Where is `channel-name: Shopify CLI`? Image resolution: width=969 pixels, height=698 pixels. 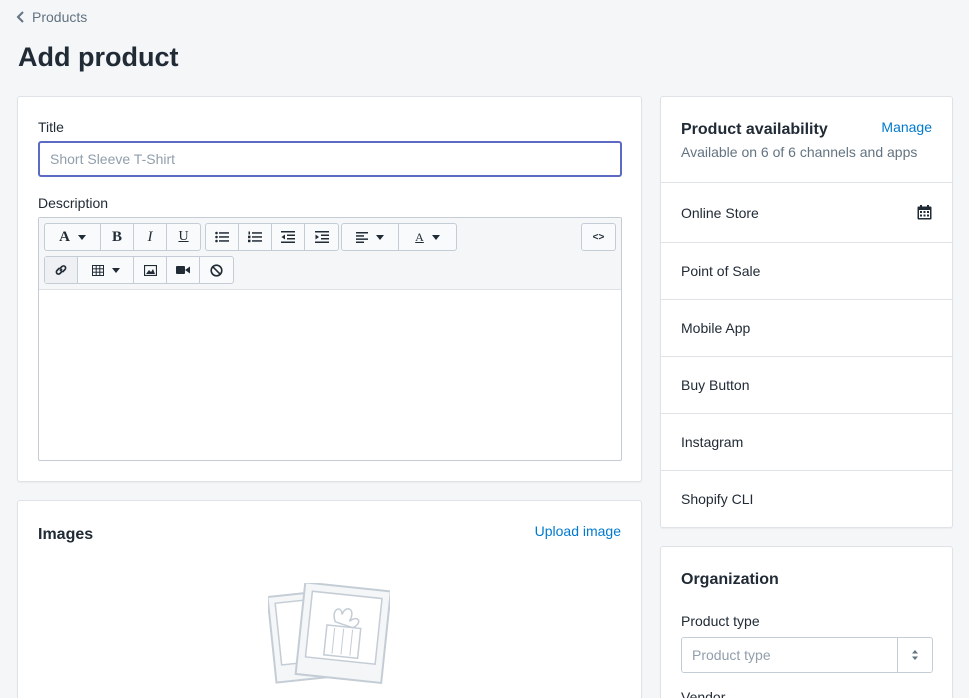
channel-name: Shopify CLI is located at coordinates (717, 499).